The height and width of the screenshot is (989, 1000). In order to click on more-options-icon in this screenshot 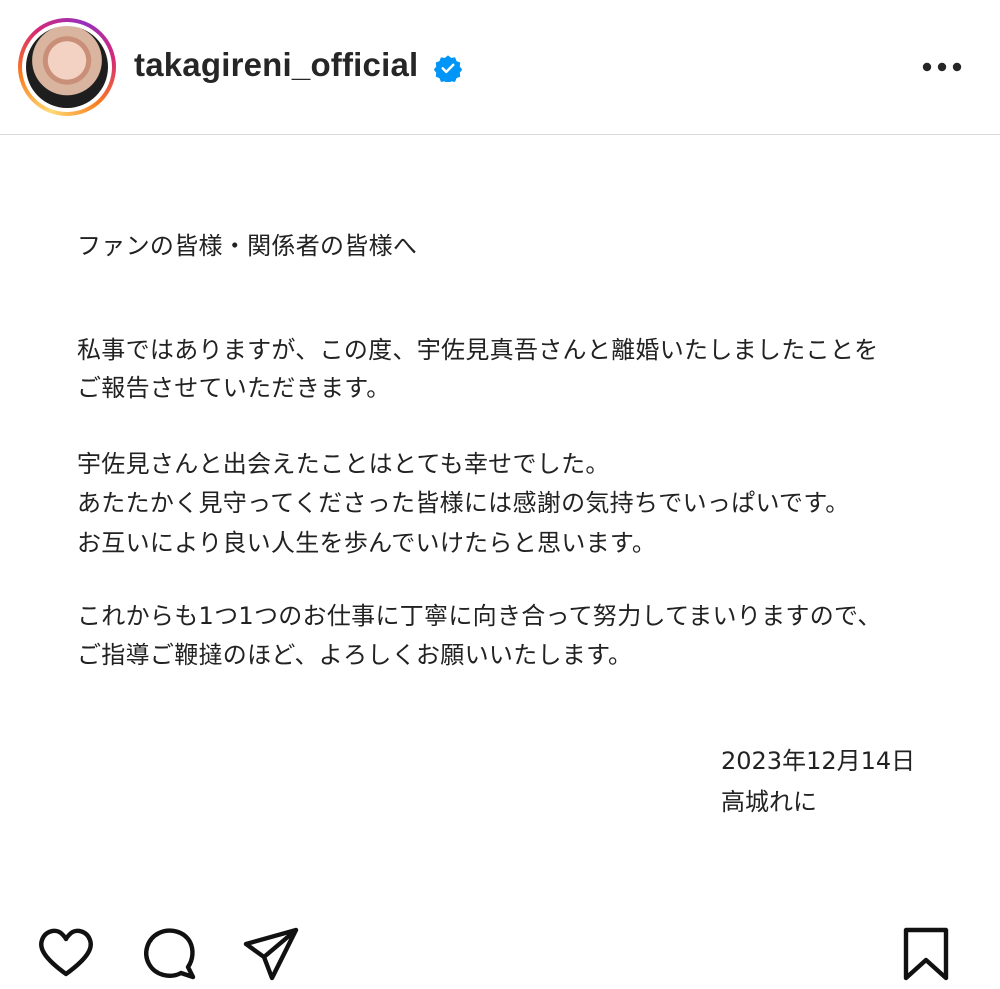, I will do `click(942, 67)`.